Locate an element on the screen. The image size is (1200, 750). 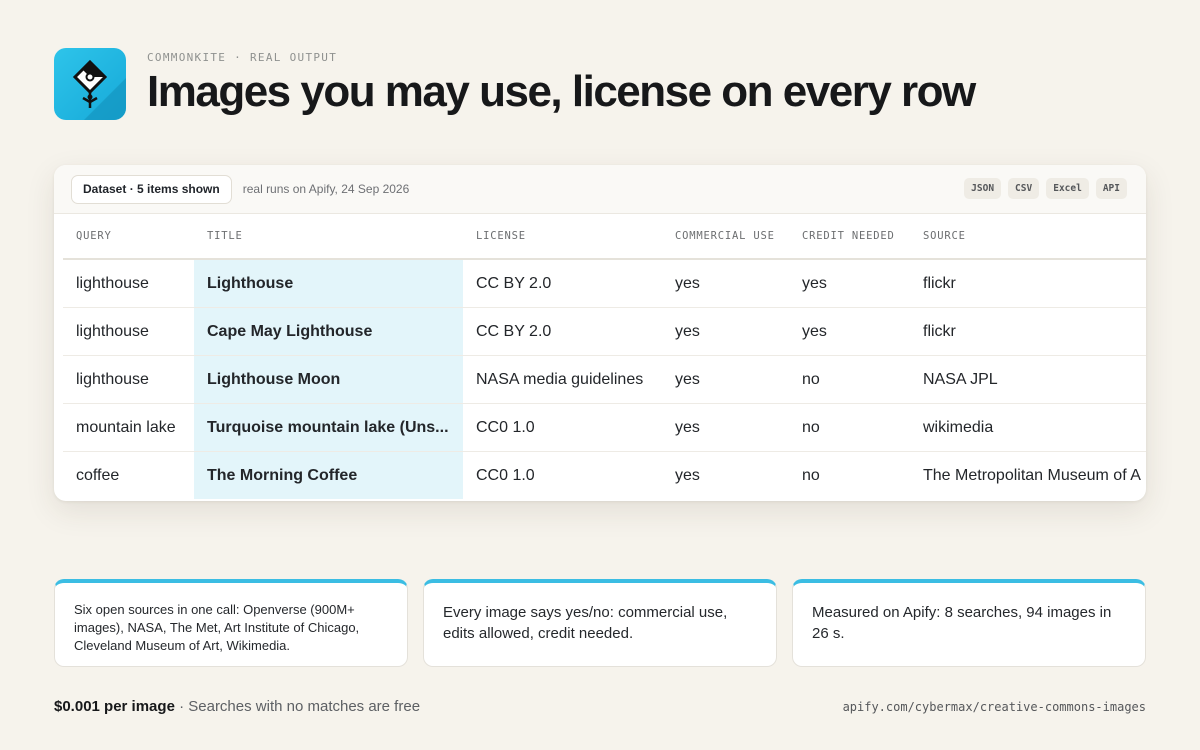
page-title: Images you may use, license on every row is located at coordinates (561, 91).